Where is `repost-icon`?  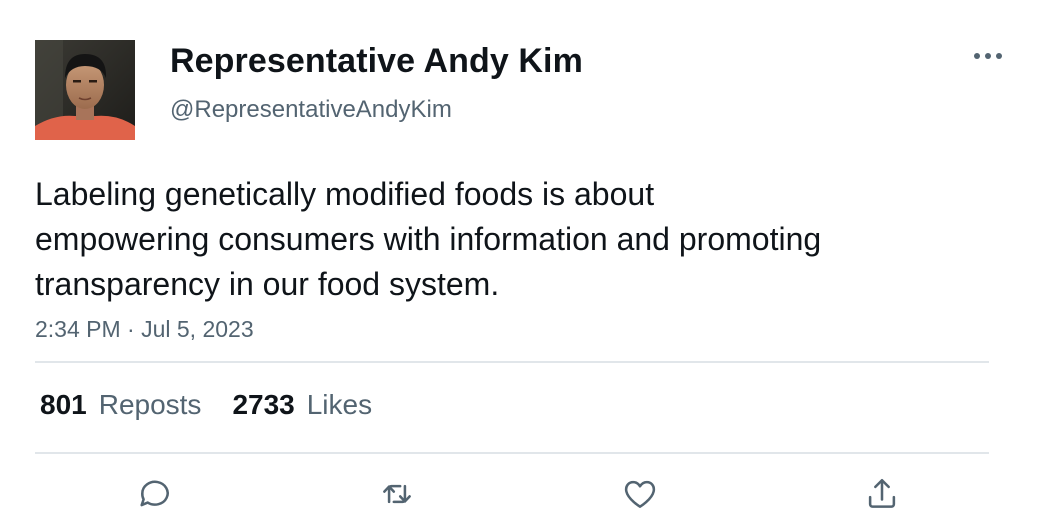
repost-icon is located at coordinates (397, 494).